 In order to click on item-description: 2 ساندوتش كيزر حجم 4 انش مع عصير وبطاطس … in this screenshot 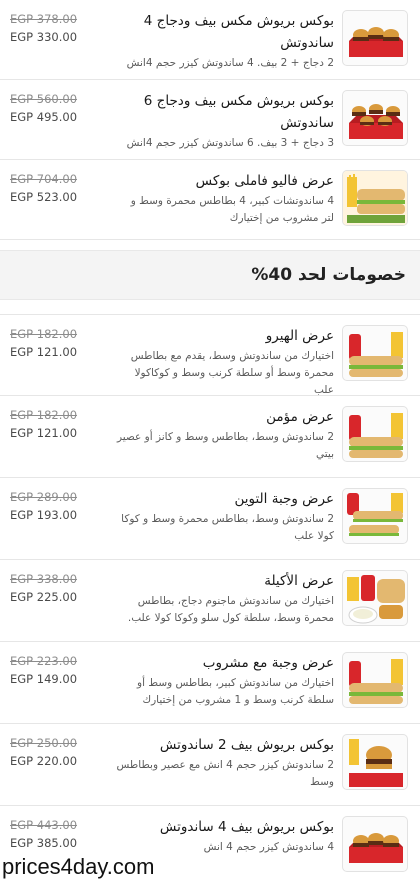, I will do `click(225, 773)`.